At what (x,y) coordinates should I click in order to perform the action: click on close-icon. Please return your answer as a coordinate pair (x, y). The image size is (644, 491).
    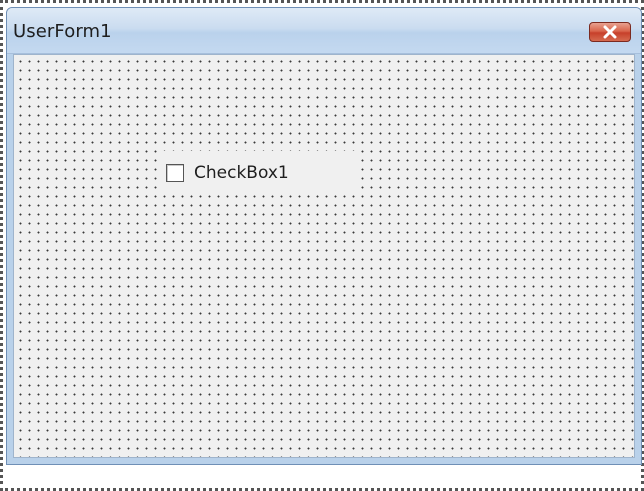
    Looking at the image, I should click on (610, 32).